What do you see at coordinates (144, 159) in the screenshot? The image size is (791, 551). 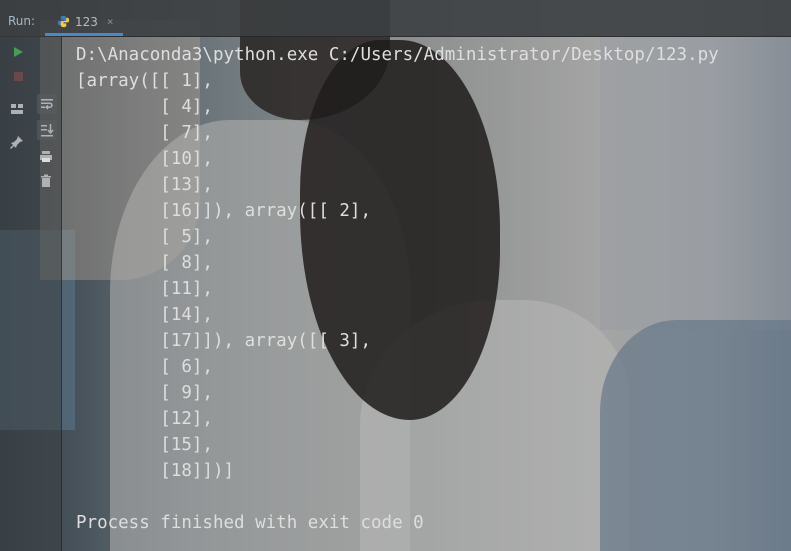 I see `console-output-line: [10],` at bounding box center [144, 159].